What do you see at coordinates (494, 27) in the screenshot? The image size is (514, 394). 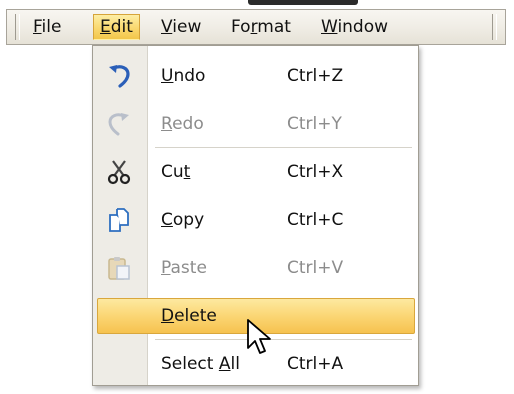 I see `menubar-grip-right` at bounding box center [494, 27].